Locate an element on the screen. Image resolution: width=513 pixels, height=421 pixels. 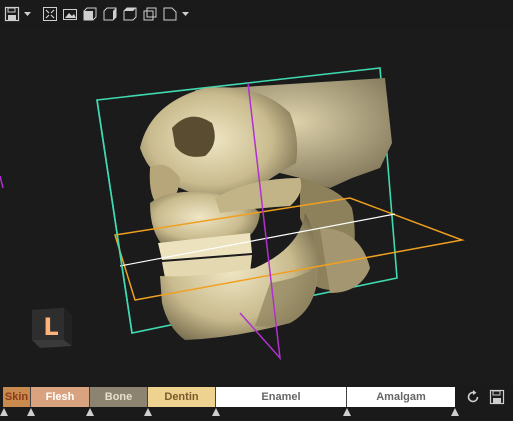
reset-icon is located at coordinates (473, 397).